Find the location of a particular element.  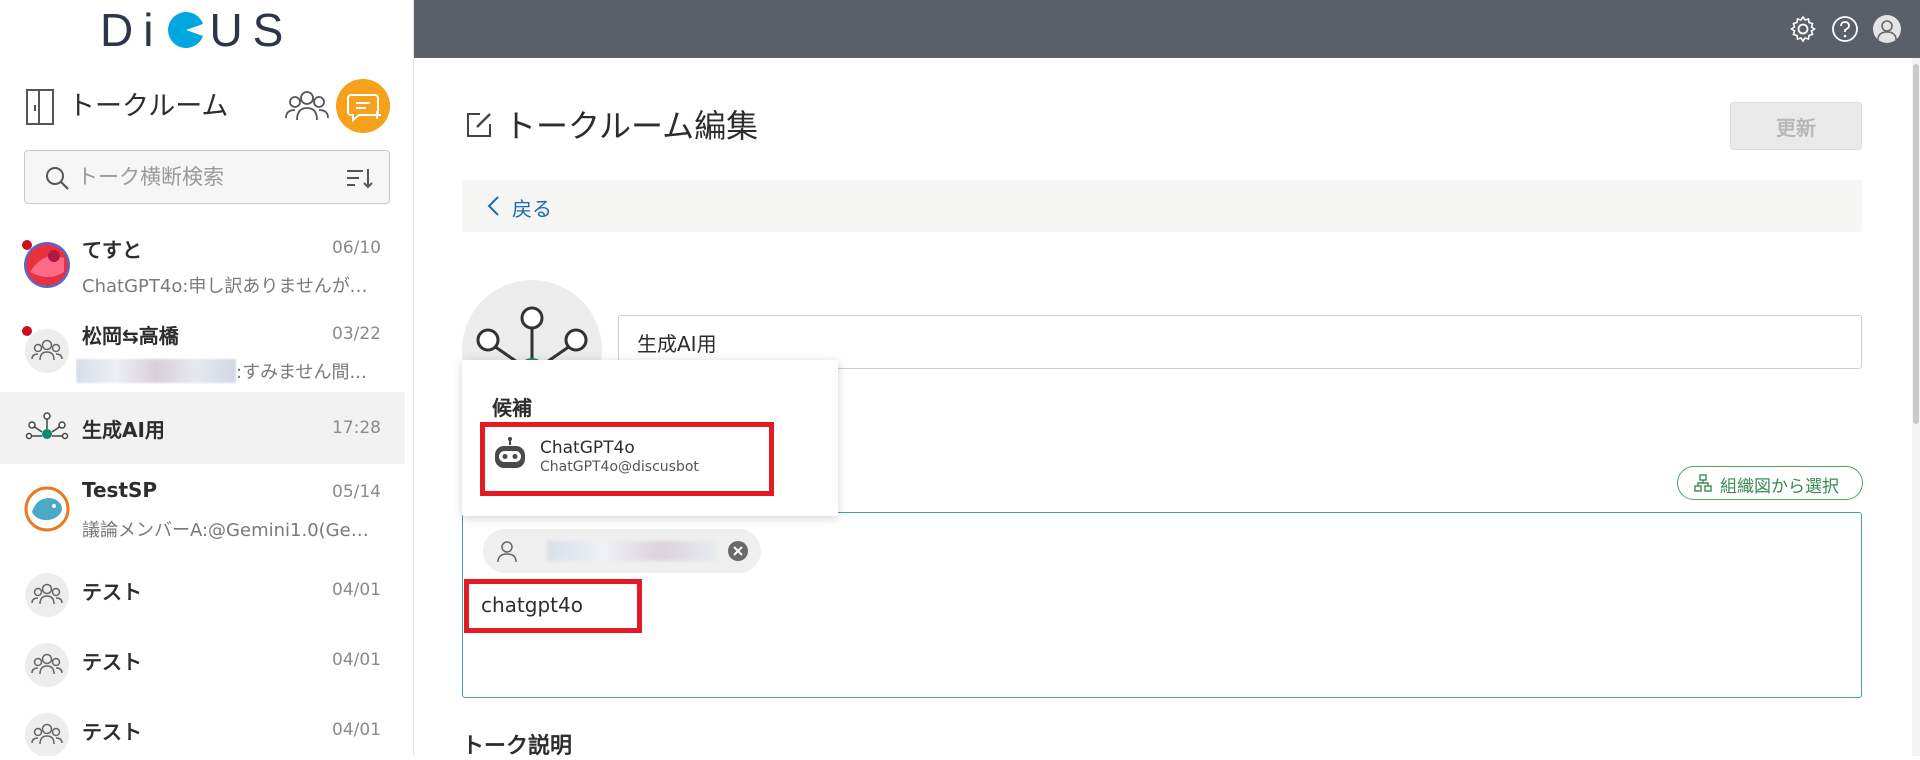

new-talk-button is located at coordinates (363, 106).